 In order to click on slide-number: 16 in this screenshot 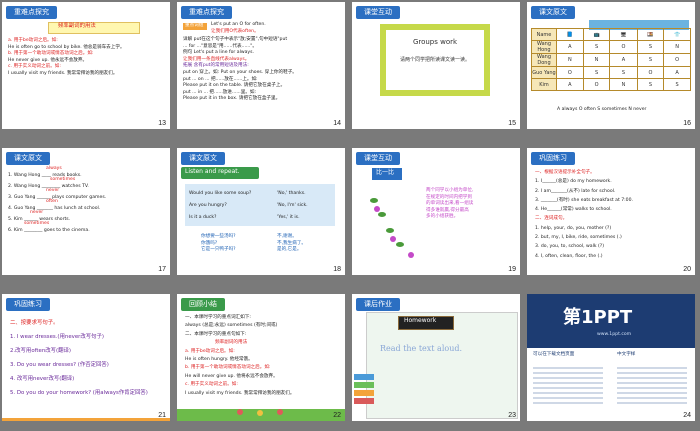, I will do `click(687, 123)`.